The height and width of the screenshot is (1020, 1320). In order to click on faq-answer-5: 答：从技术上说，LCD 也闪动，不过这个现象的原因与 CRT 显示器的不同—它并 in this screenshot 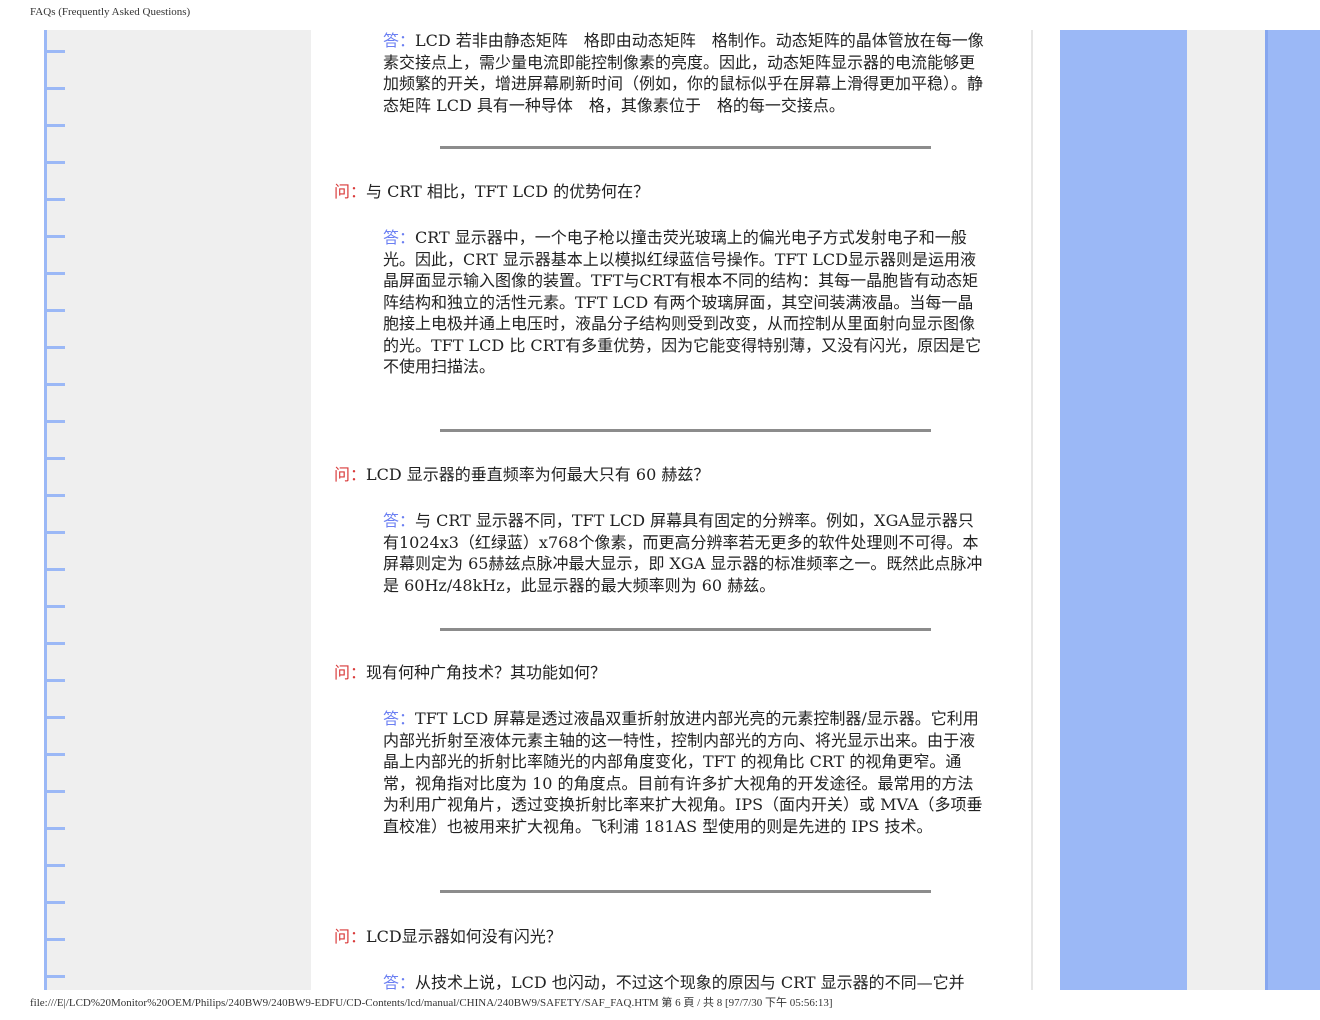, I will do `click(686, 981)`.